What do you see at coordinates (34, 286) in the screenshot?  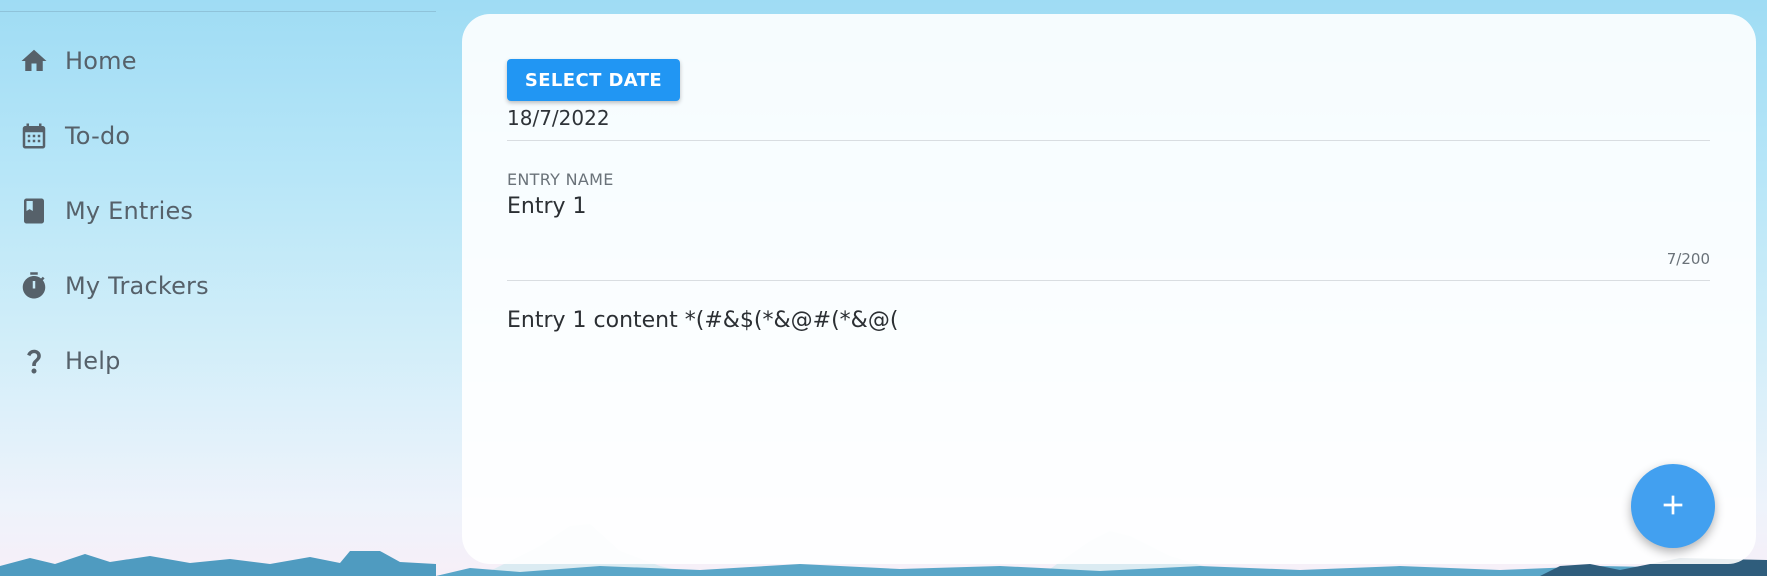 I see `stopwatch-icon` at bounding box center [34, 286].